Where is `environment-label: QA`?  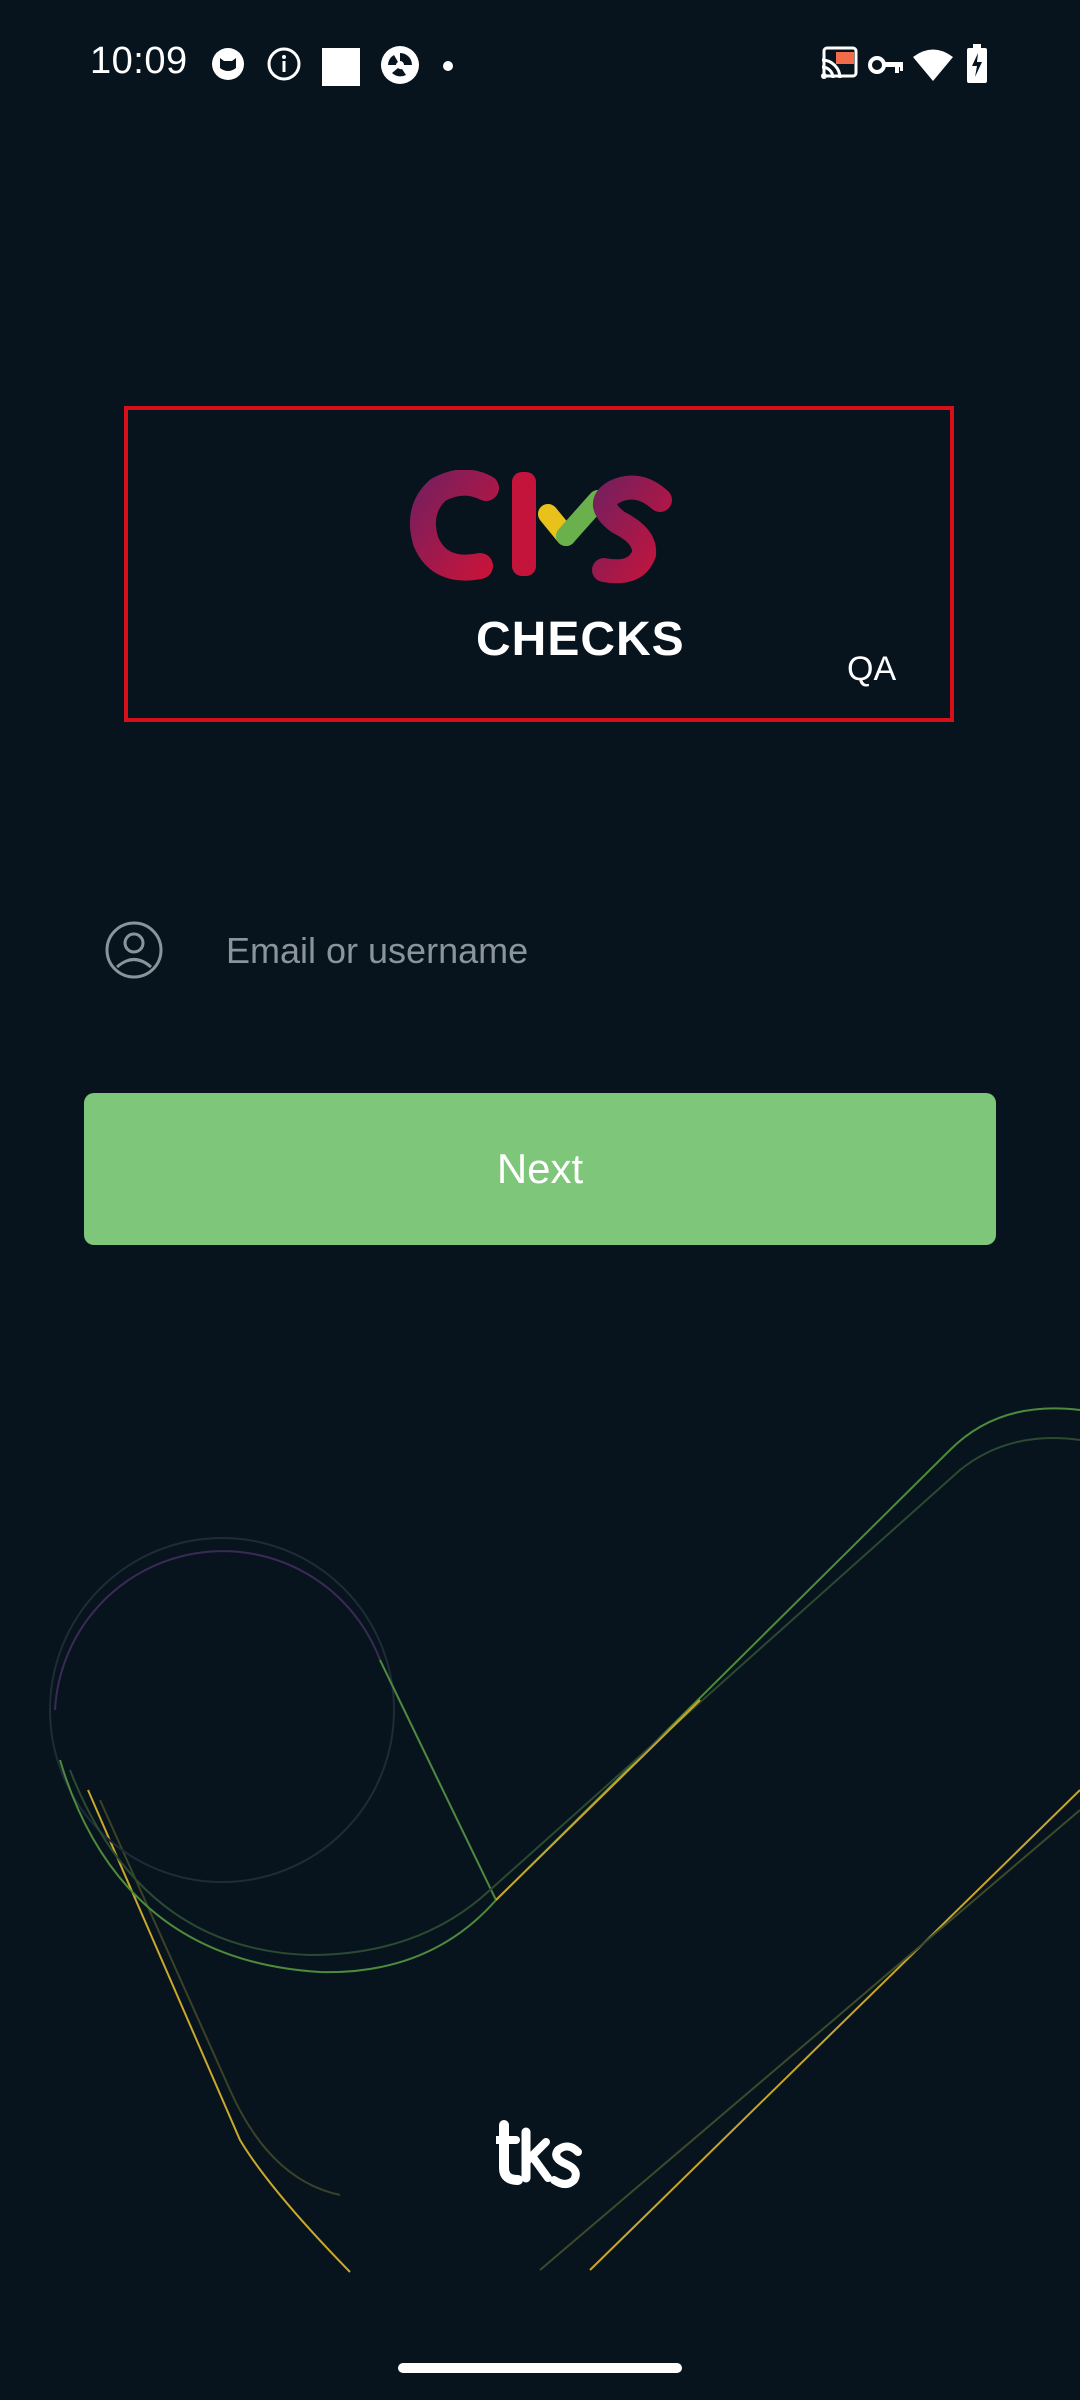 environment-label: QA is located at coordinates (872, 669).